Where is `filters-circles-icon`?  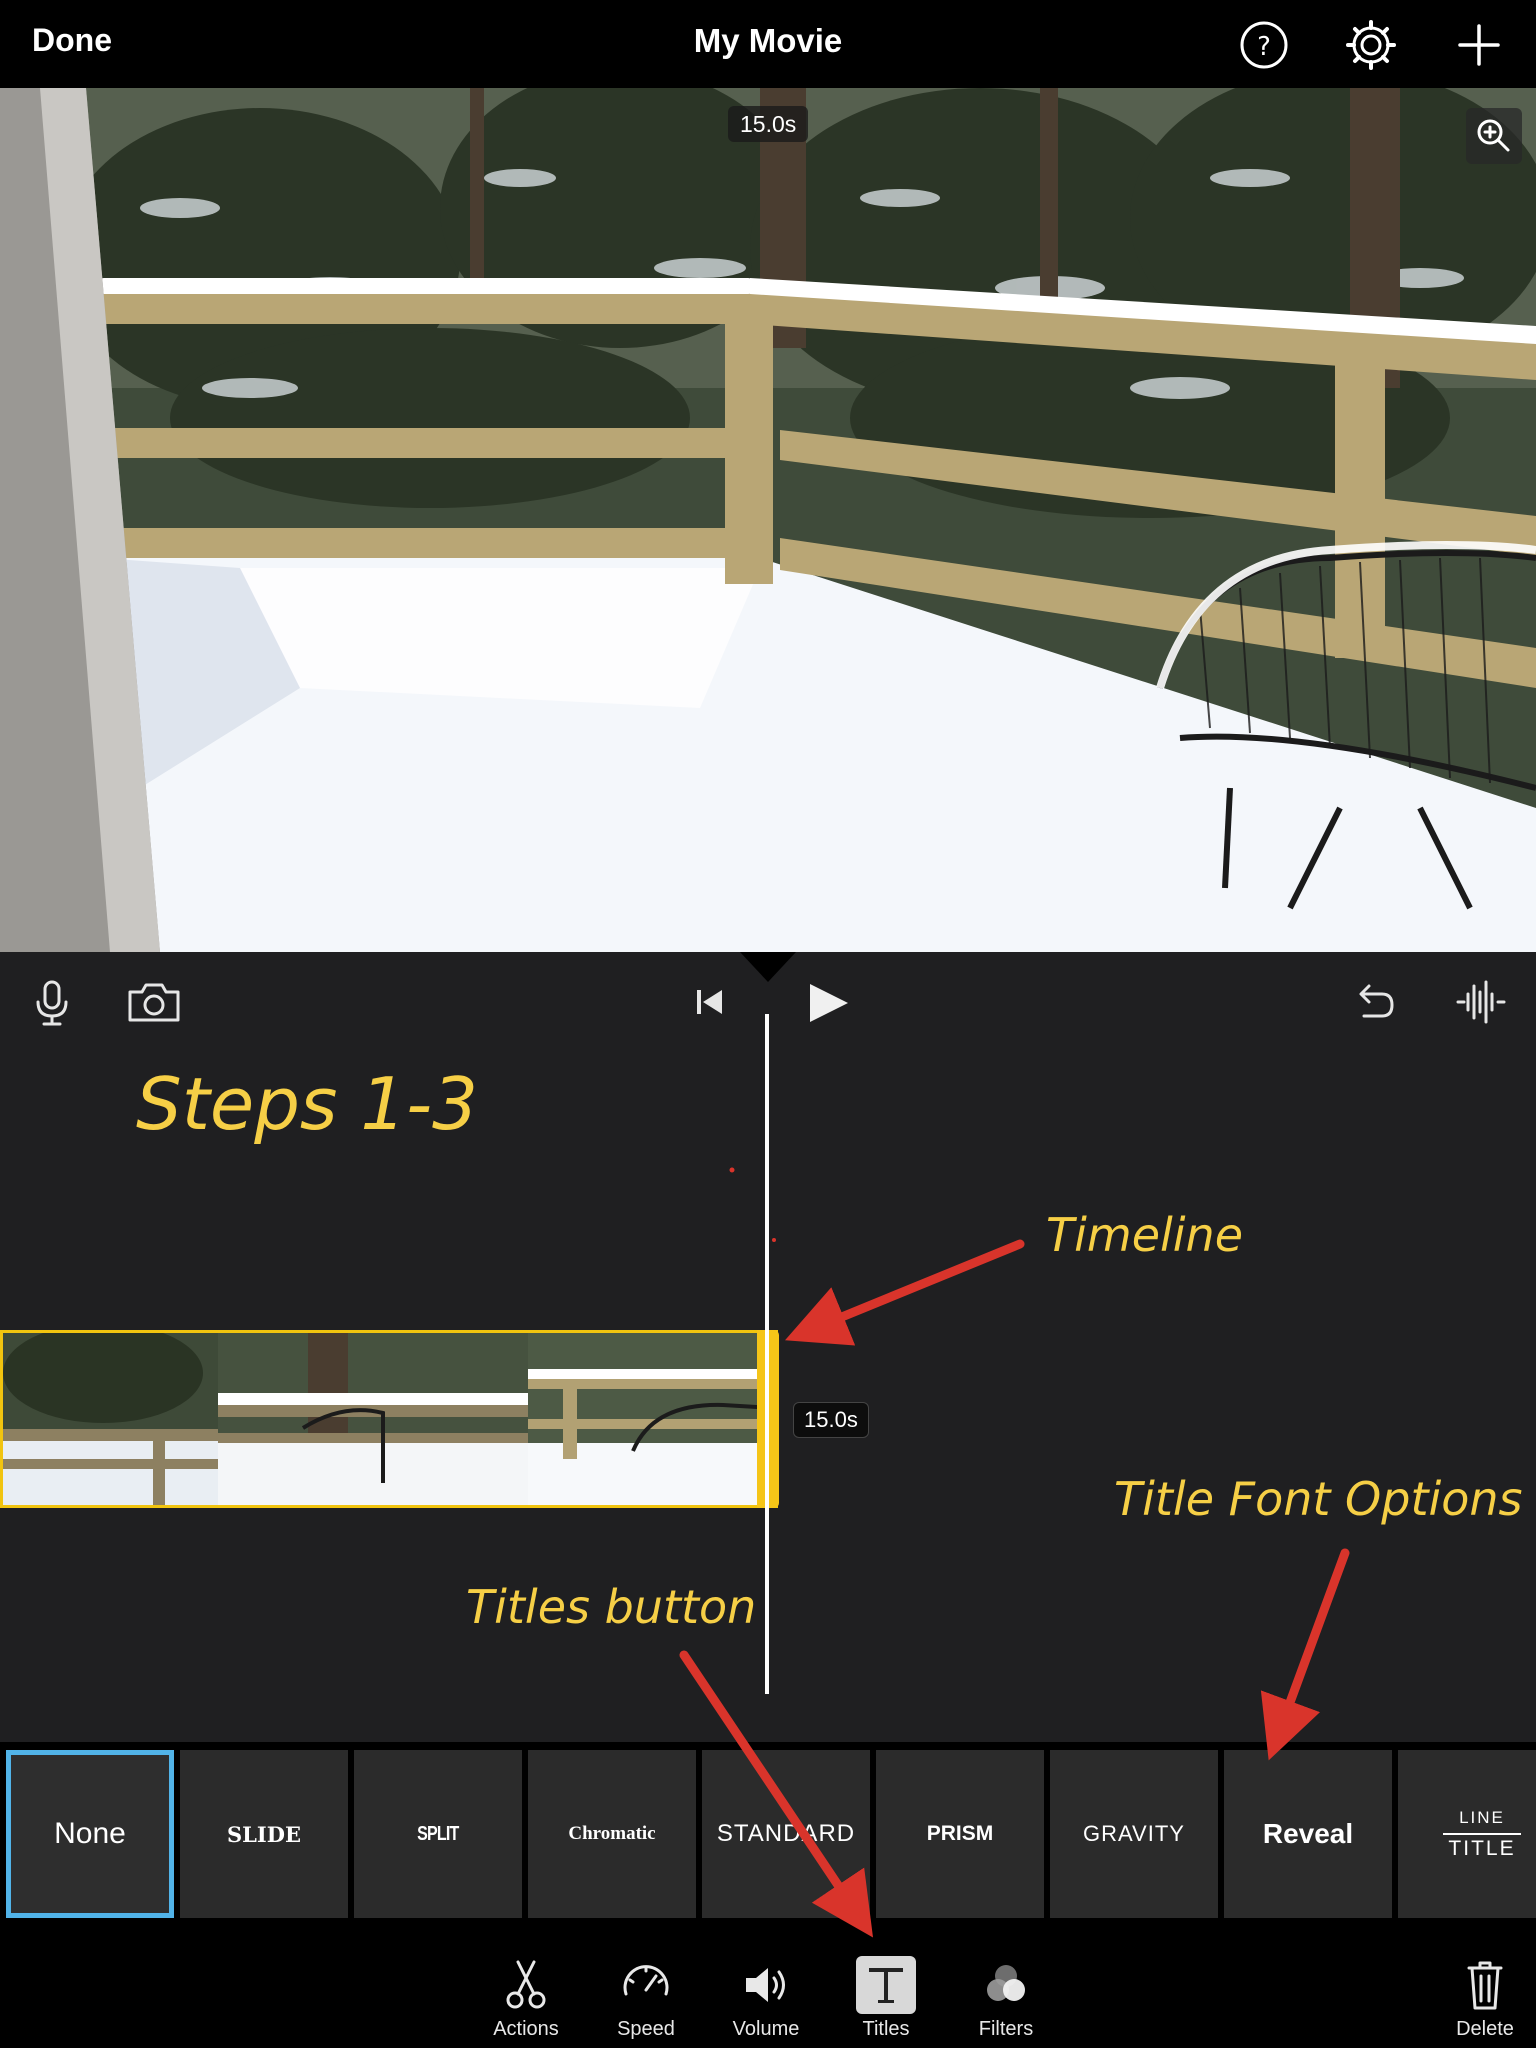 filters-circles-icon is located at coordinates (1006, 1985).